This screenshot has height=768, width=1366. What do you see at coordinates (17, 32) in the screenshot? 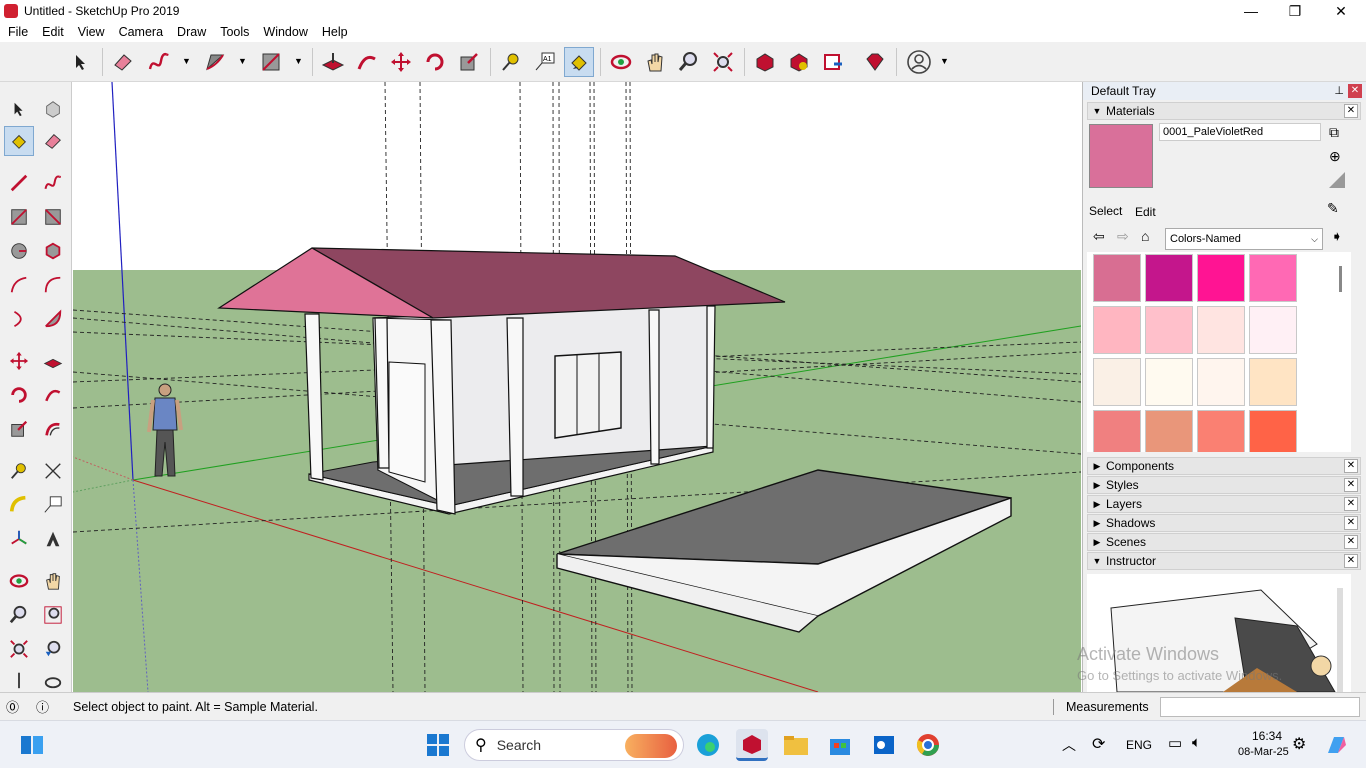
I see `menu-file: File` at bounding box center [17, 32].